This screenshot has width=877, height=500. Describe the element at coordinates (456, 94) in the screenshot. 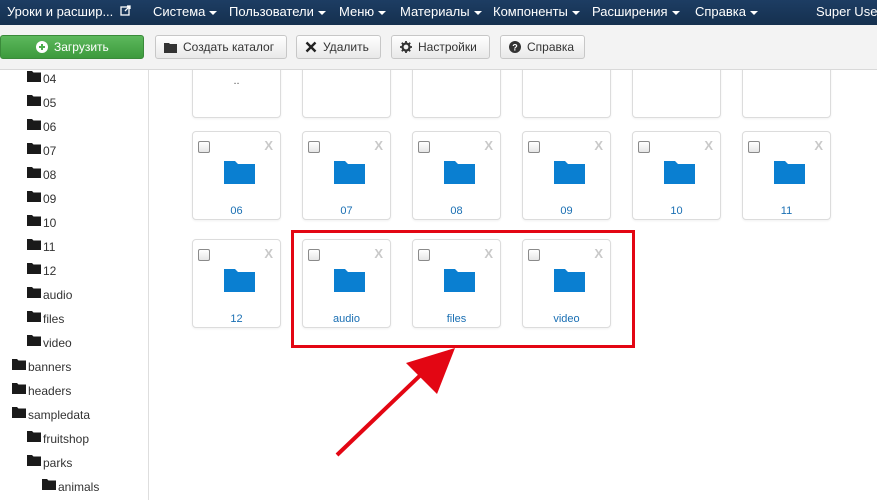

I see `folder-tile-02: 02` at that location.